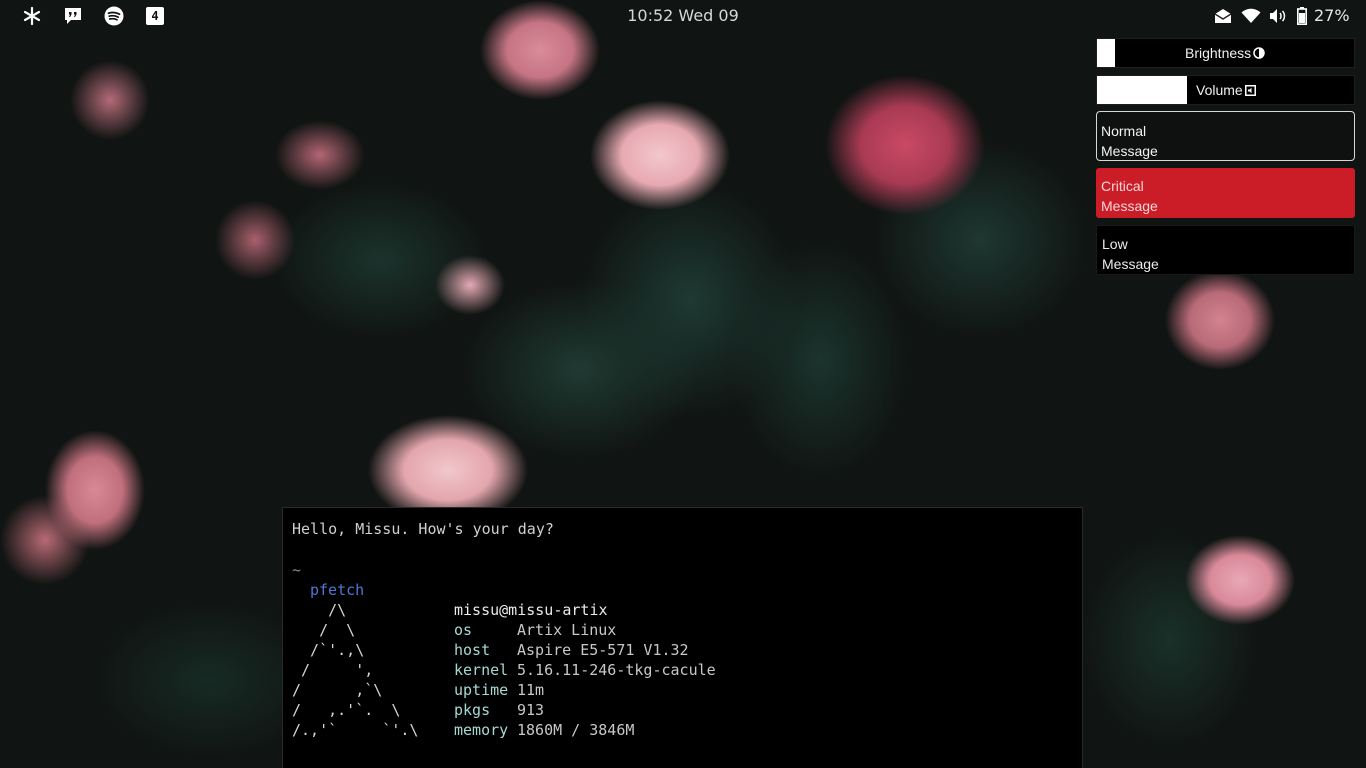 The image size is (1366, 768). What do you see at coordinates (531, 610) in the screenshot?
I see `user-host: missu@missu-artix` at bounding box center [531, 610].